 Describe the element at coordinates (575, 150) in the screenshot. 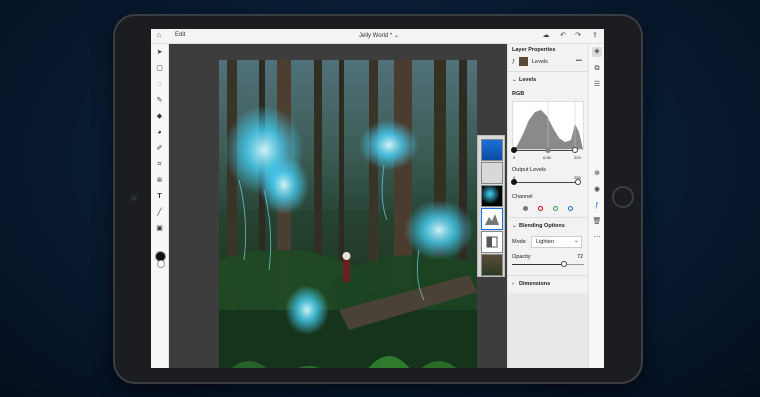

I see `input-white-point` at that location.